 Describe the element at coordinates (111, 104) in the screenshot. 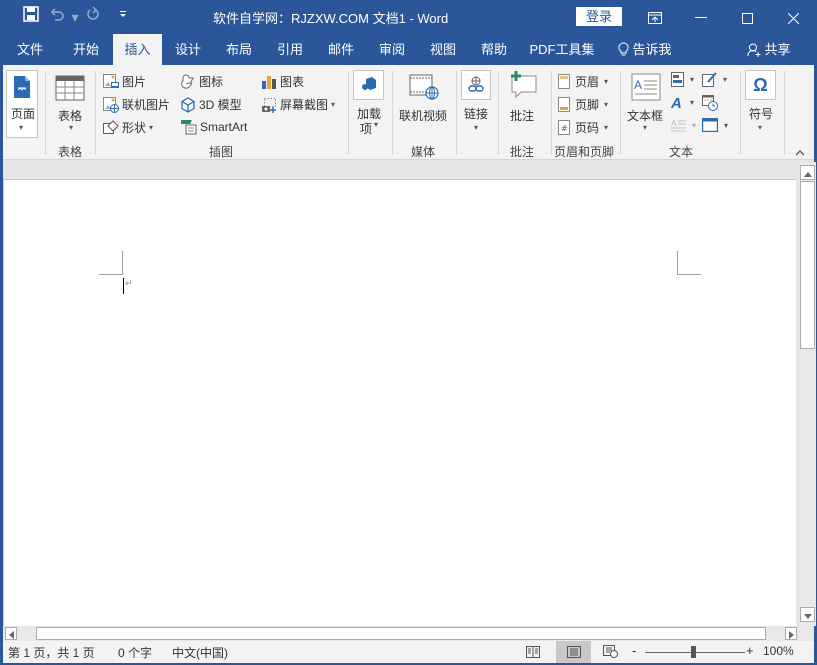

I see `online-picture-icon` at that location.